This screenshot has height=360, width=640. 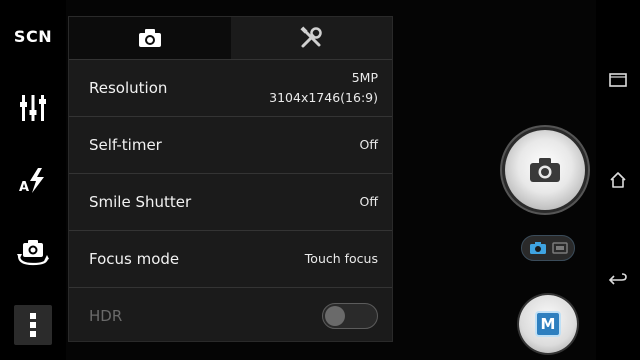 I want to click on setting-row-hdr: HDR, so click(x=230, y=315).